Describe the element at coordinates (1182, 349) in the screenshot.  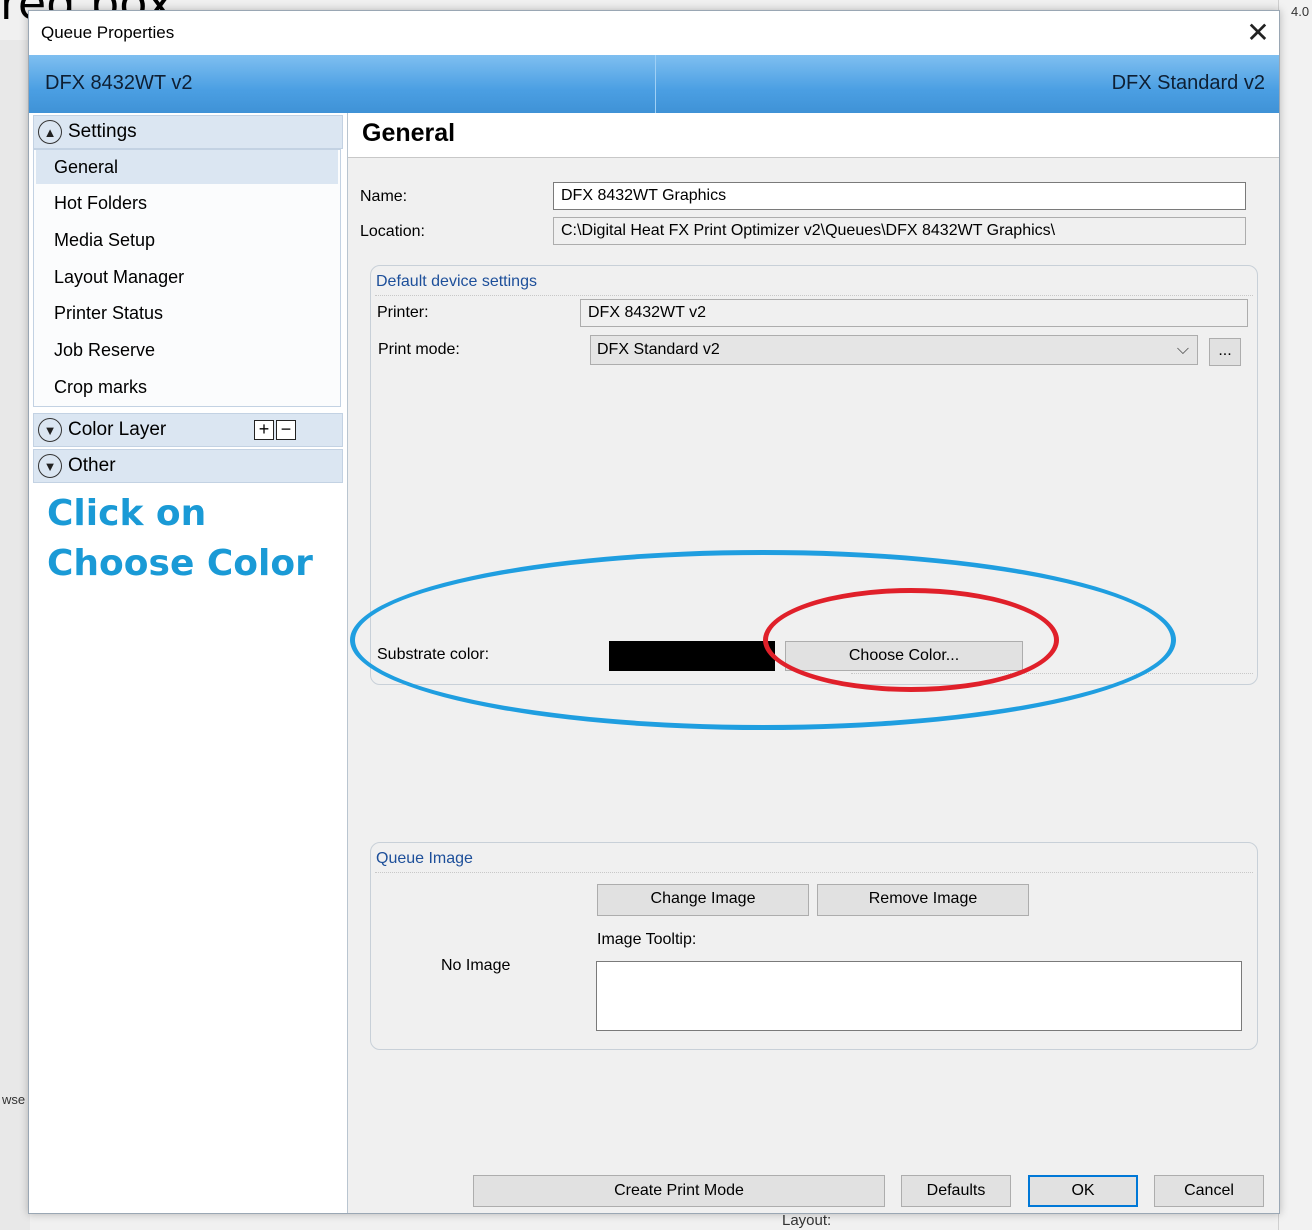
I see `chevron-down-icon: ⌵` at that location.